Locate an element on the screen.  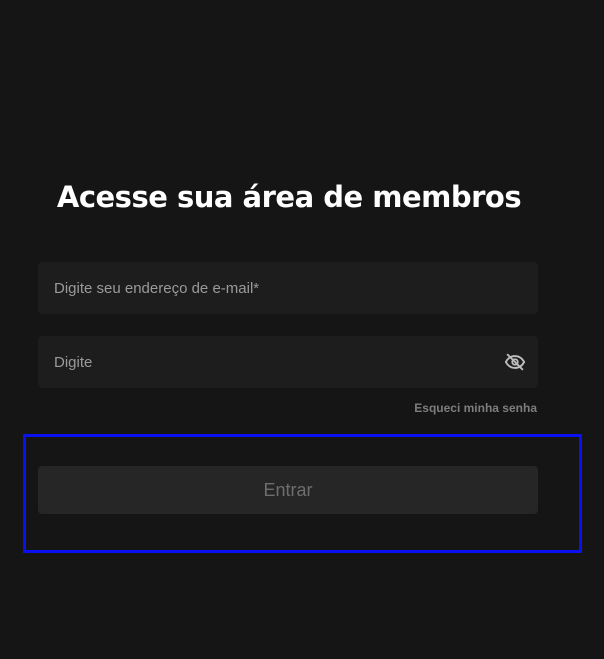
forgot-password-link: Esqueci minha senha is located at coordinates (475, 408).